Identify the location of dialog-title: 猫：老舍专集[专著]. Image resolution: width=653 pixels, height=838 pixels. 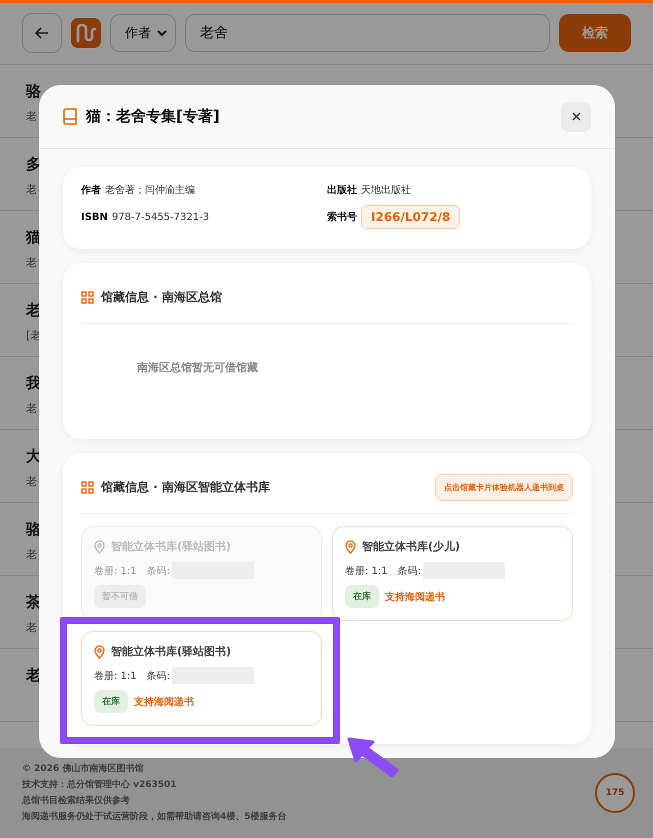
(153, 116).